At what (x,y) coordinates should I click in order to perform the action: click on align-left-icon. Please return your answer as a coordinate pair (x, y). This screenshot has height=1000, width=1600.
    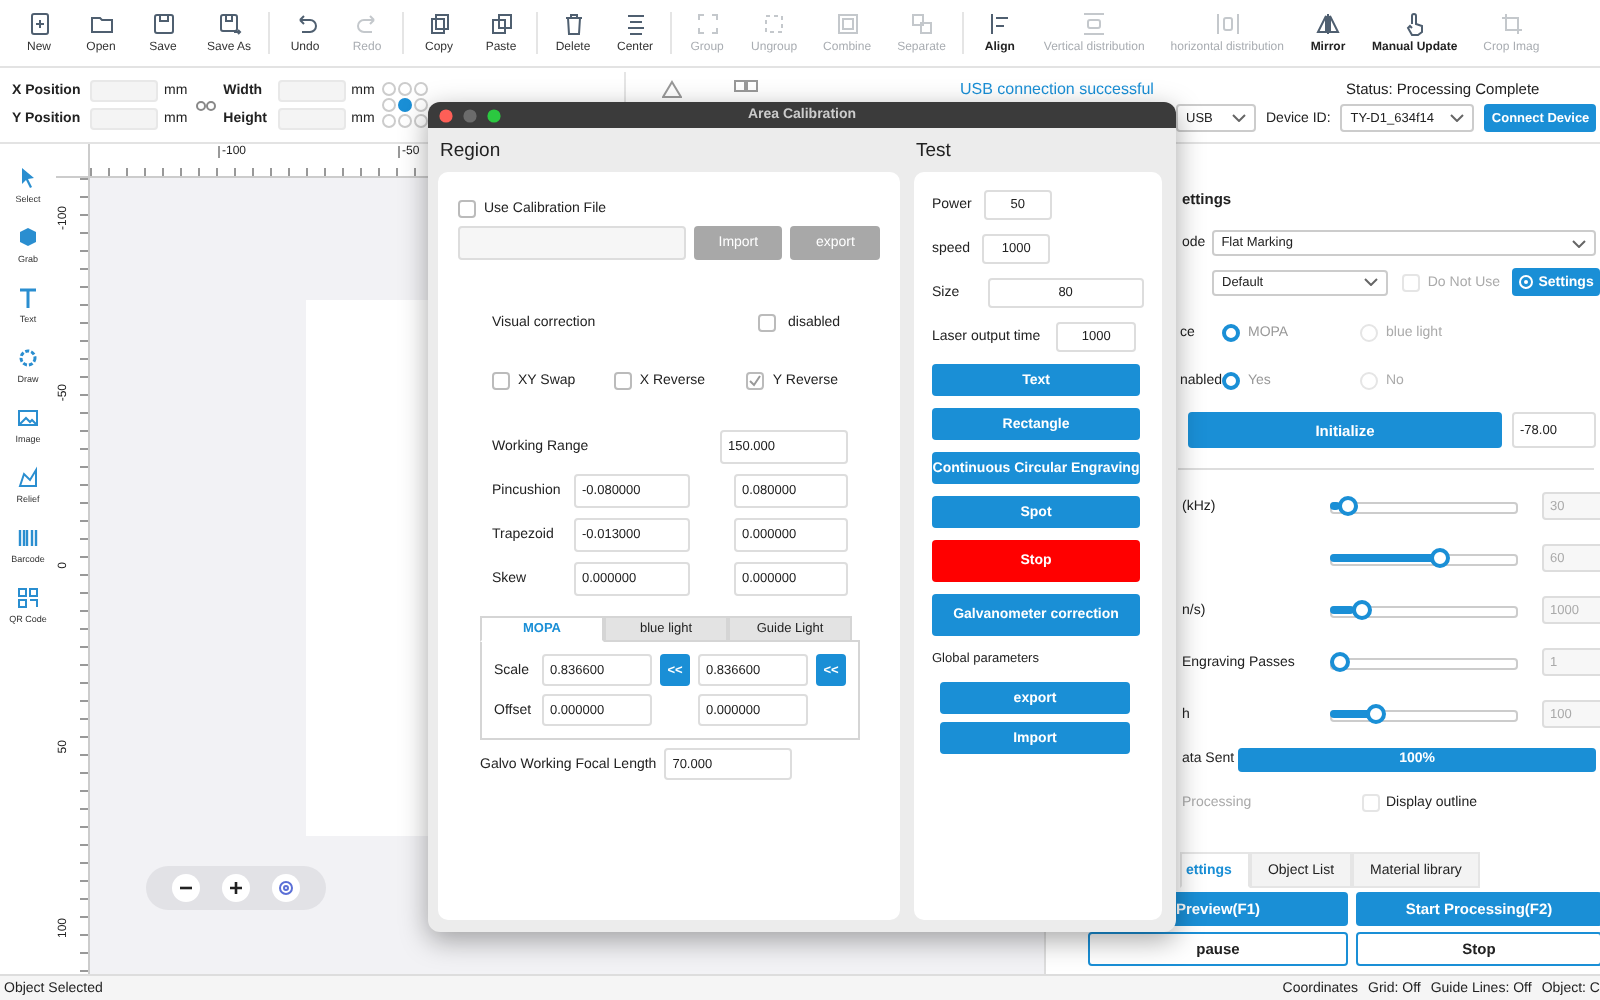
    Looking at the image, I should click on (999, 24).